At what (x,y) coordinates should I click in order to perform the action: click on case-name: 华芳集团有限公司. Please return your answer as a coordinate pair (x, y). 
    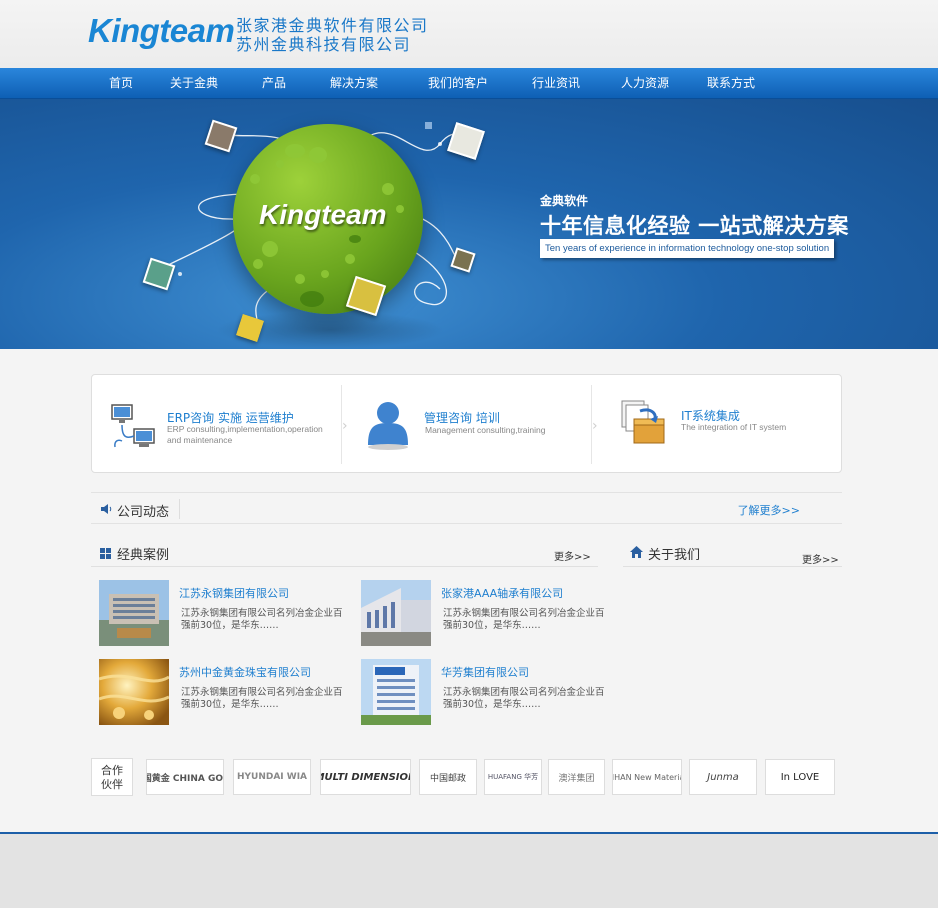
    Looking at the image, I should click on (485, 672).